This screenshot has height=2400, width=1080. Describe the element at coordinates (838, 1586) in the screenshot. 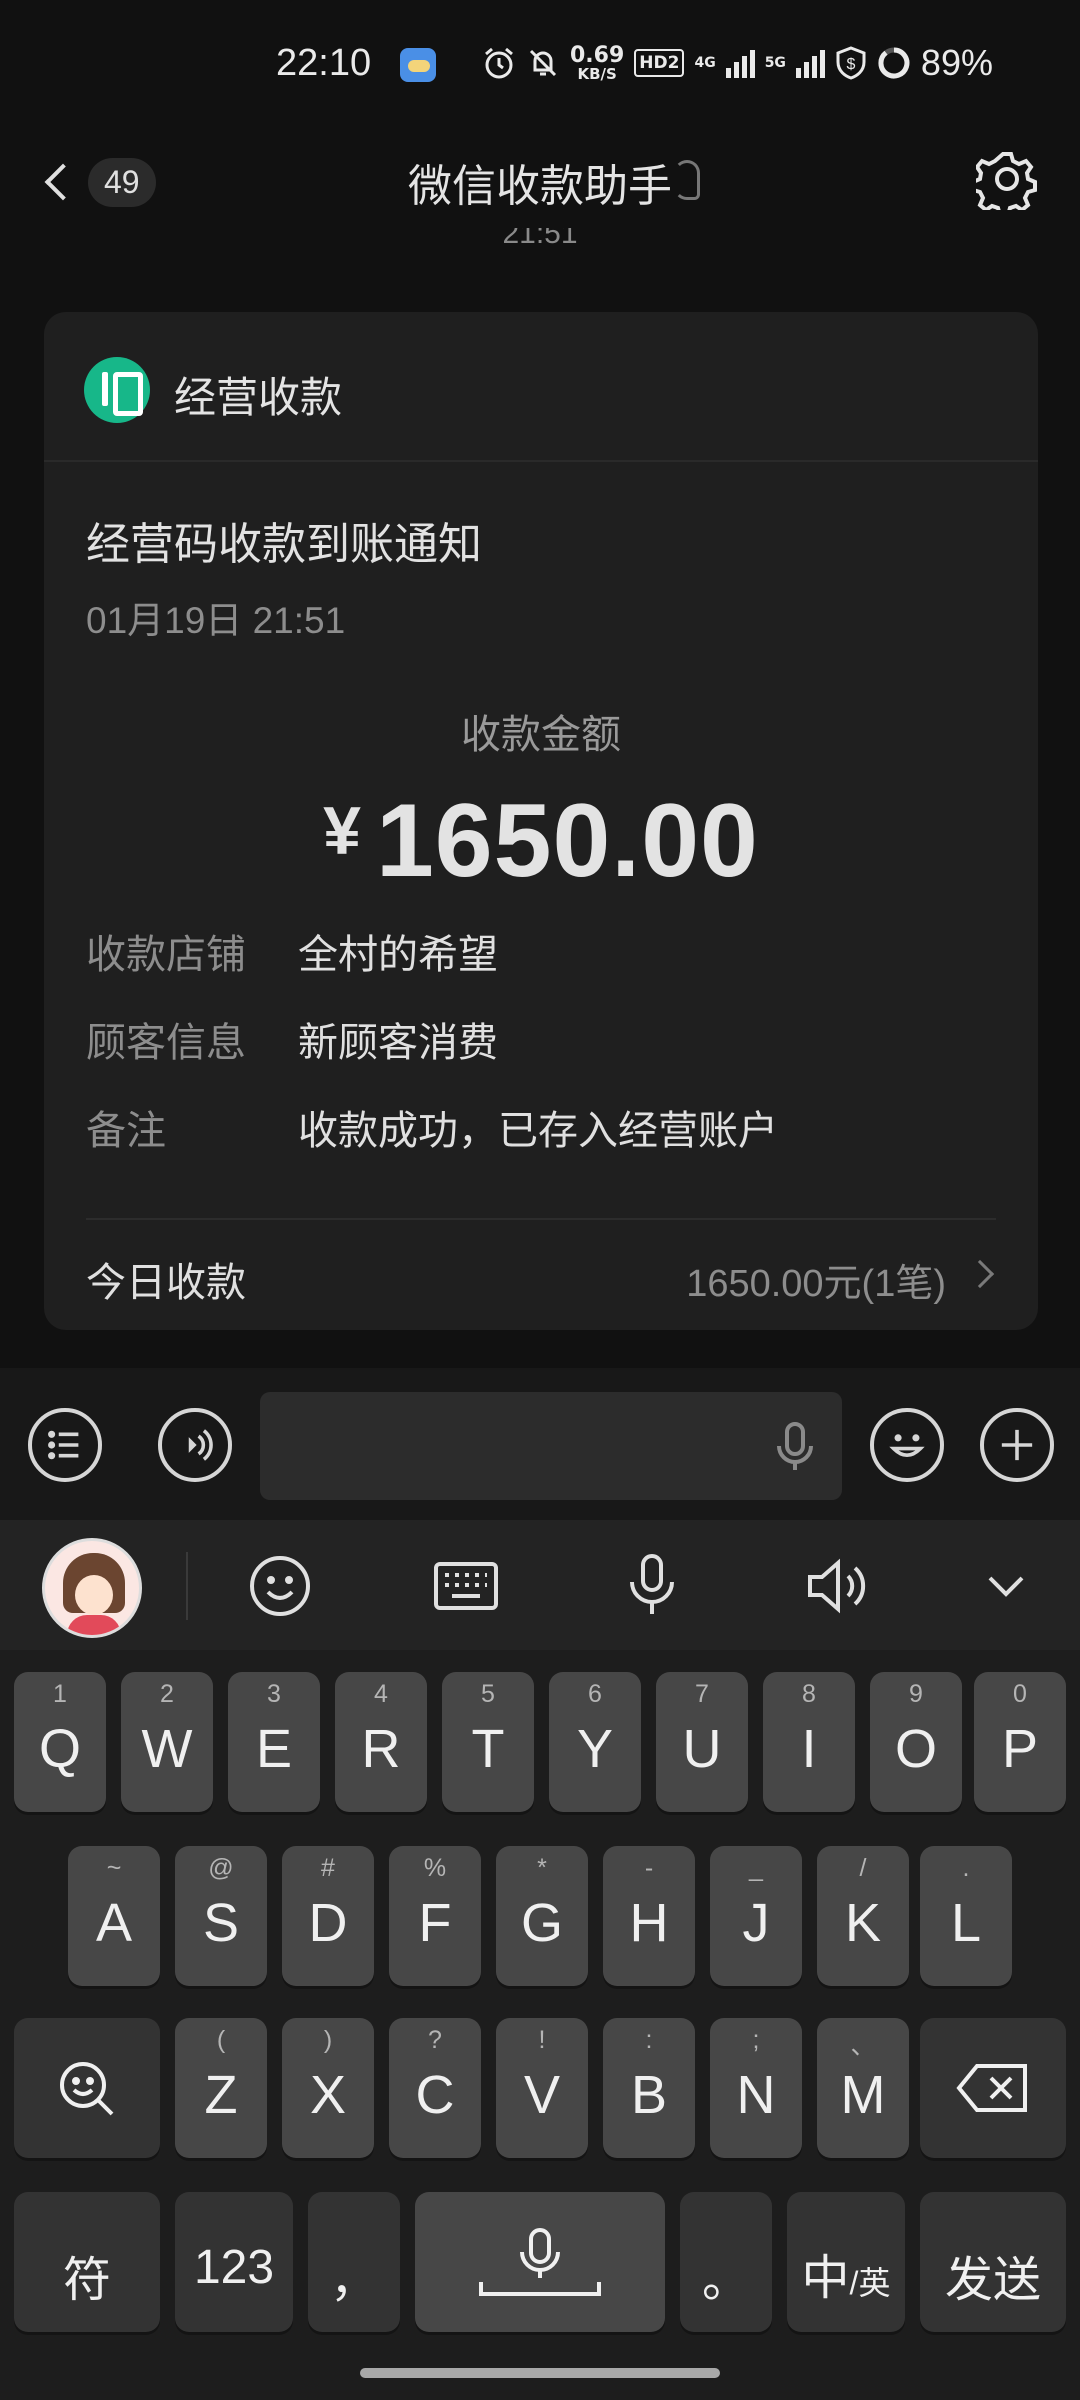

I see `speaker-icon` at that location.